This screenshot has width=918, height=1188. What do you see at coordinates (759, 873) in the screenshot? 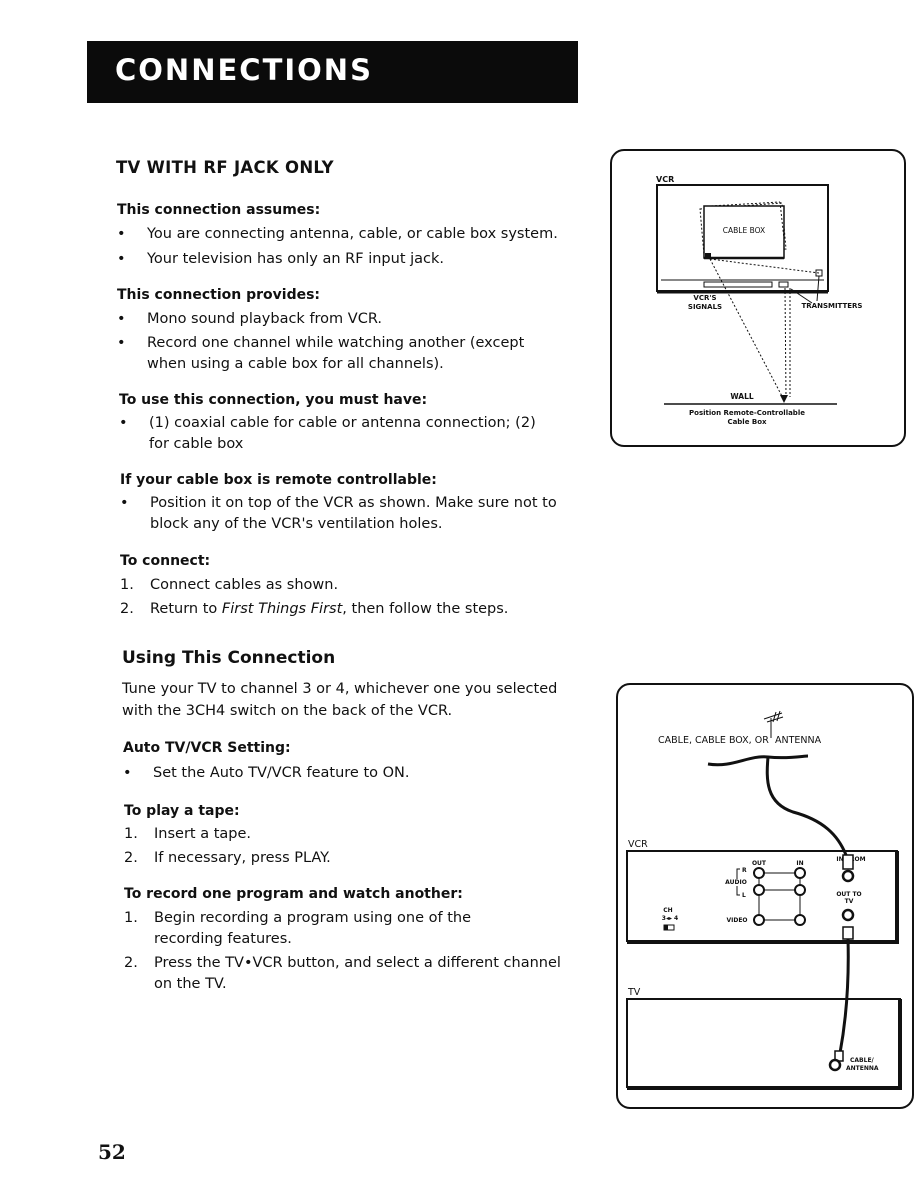
I see `audio-out-r-jack` at bounding box center [759, 873].